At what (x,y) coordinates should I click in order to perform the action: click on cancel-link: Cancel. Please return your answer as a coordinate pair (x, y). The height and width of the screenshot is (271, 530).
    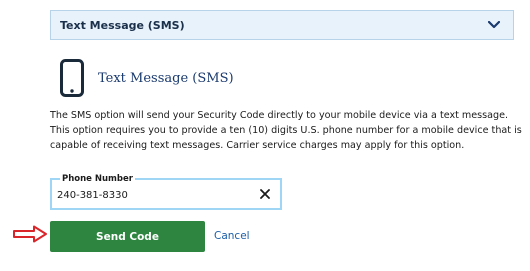
    Looking at the image, I should click on (232, 236).